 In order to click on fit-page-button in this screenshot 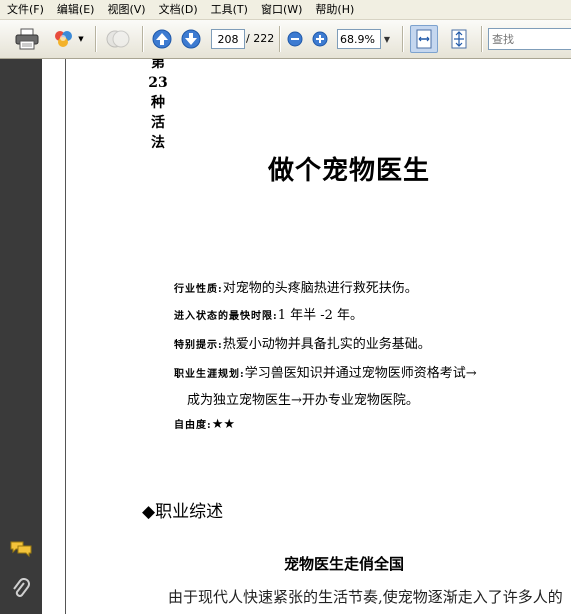, I will do `click(459, 39)`.